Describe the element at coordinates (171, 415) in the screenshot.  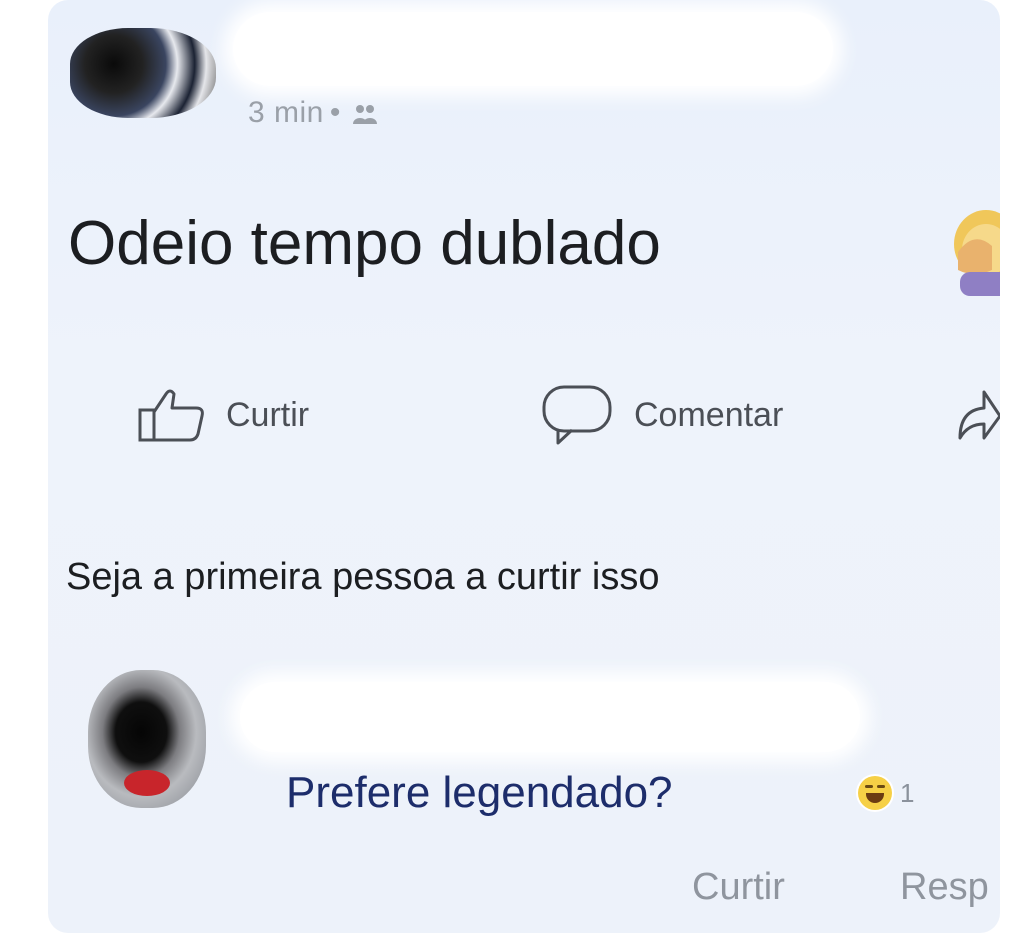
I see `thumbs-up-icon` at that location.